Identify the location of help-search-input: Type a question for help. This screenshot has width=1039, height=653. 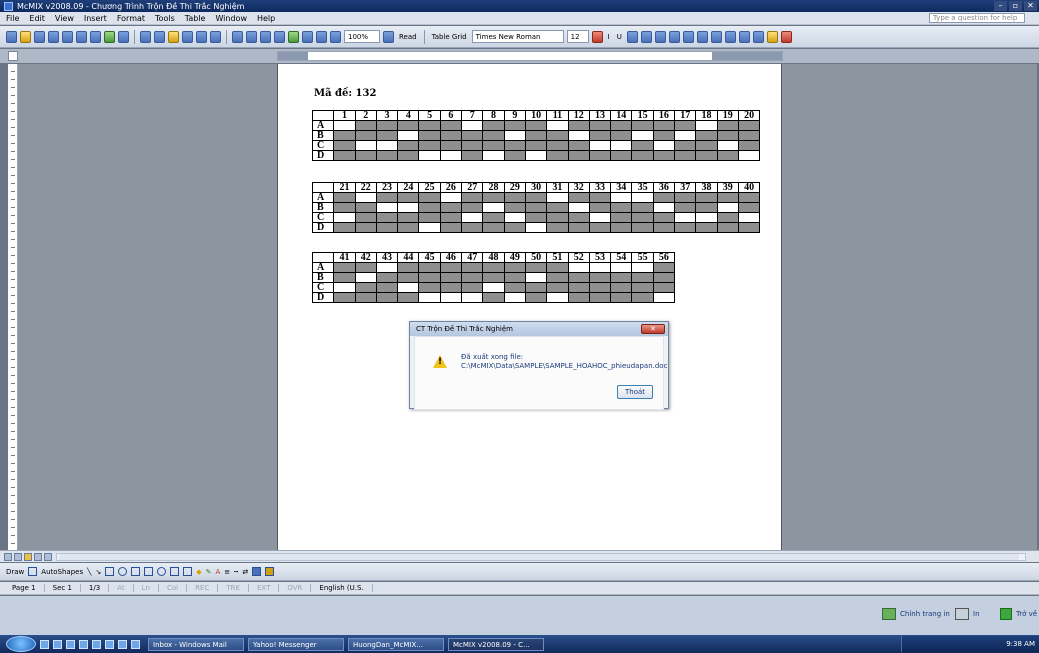
(977, 18).